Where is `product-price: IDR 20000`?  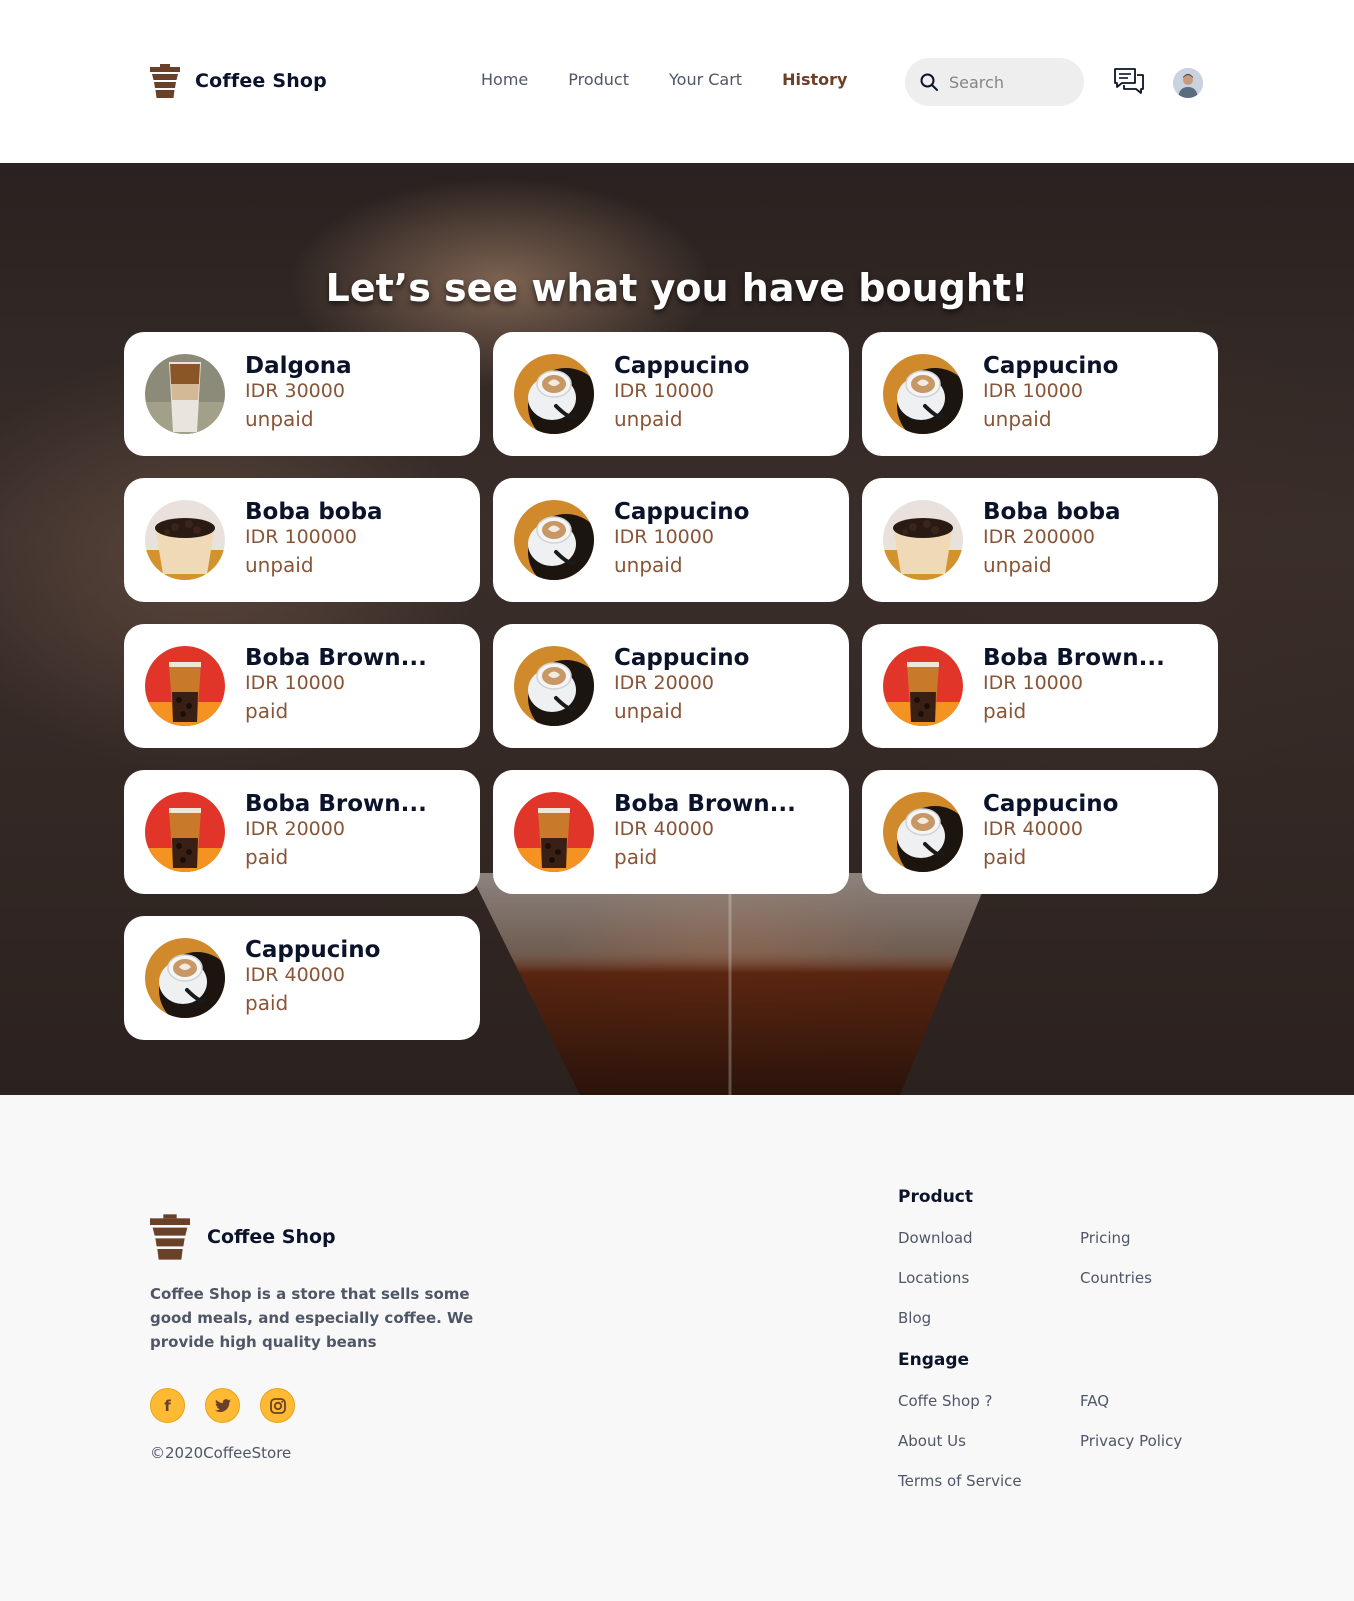 product-price: IDR 20000 is located at coordinates (664, 683).